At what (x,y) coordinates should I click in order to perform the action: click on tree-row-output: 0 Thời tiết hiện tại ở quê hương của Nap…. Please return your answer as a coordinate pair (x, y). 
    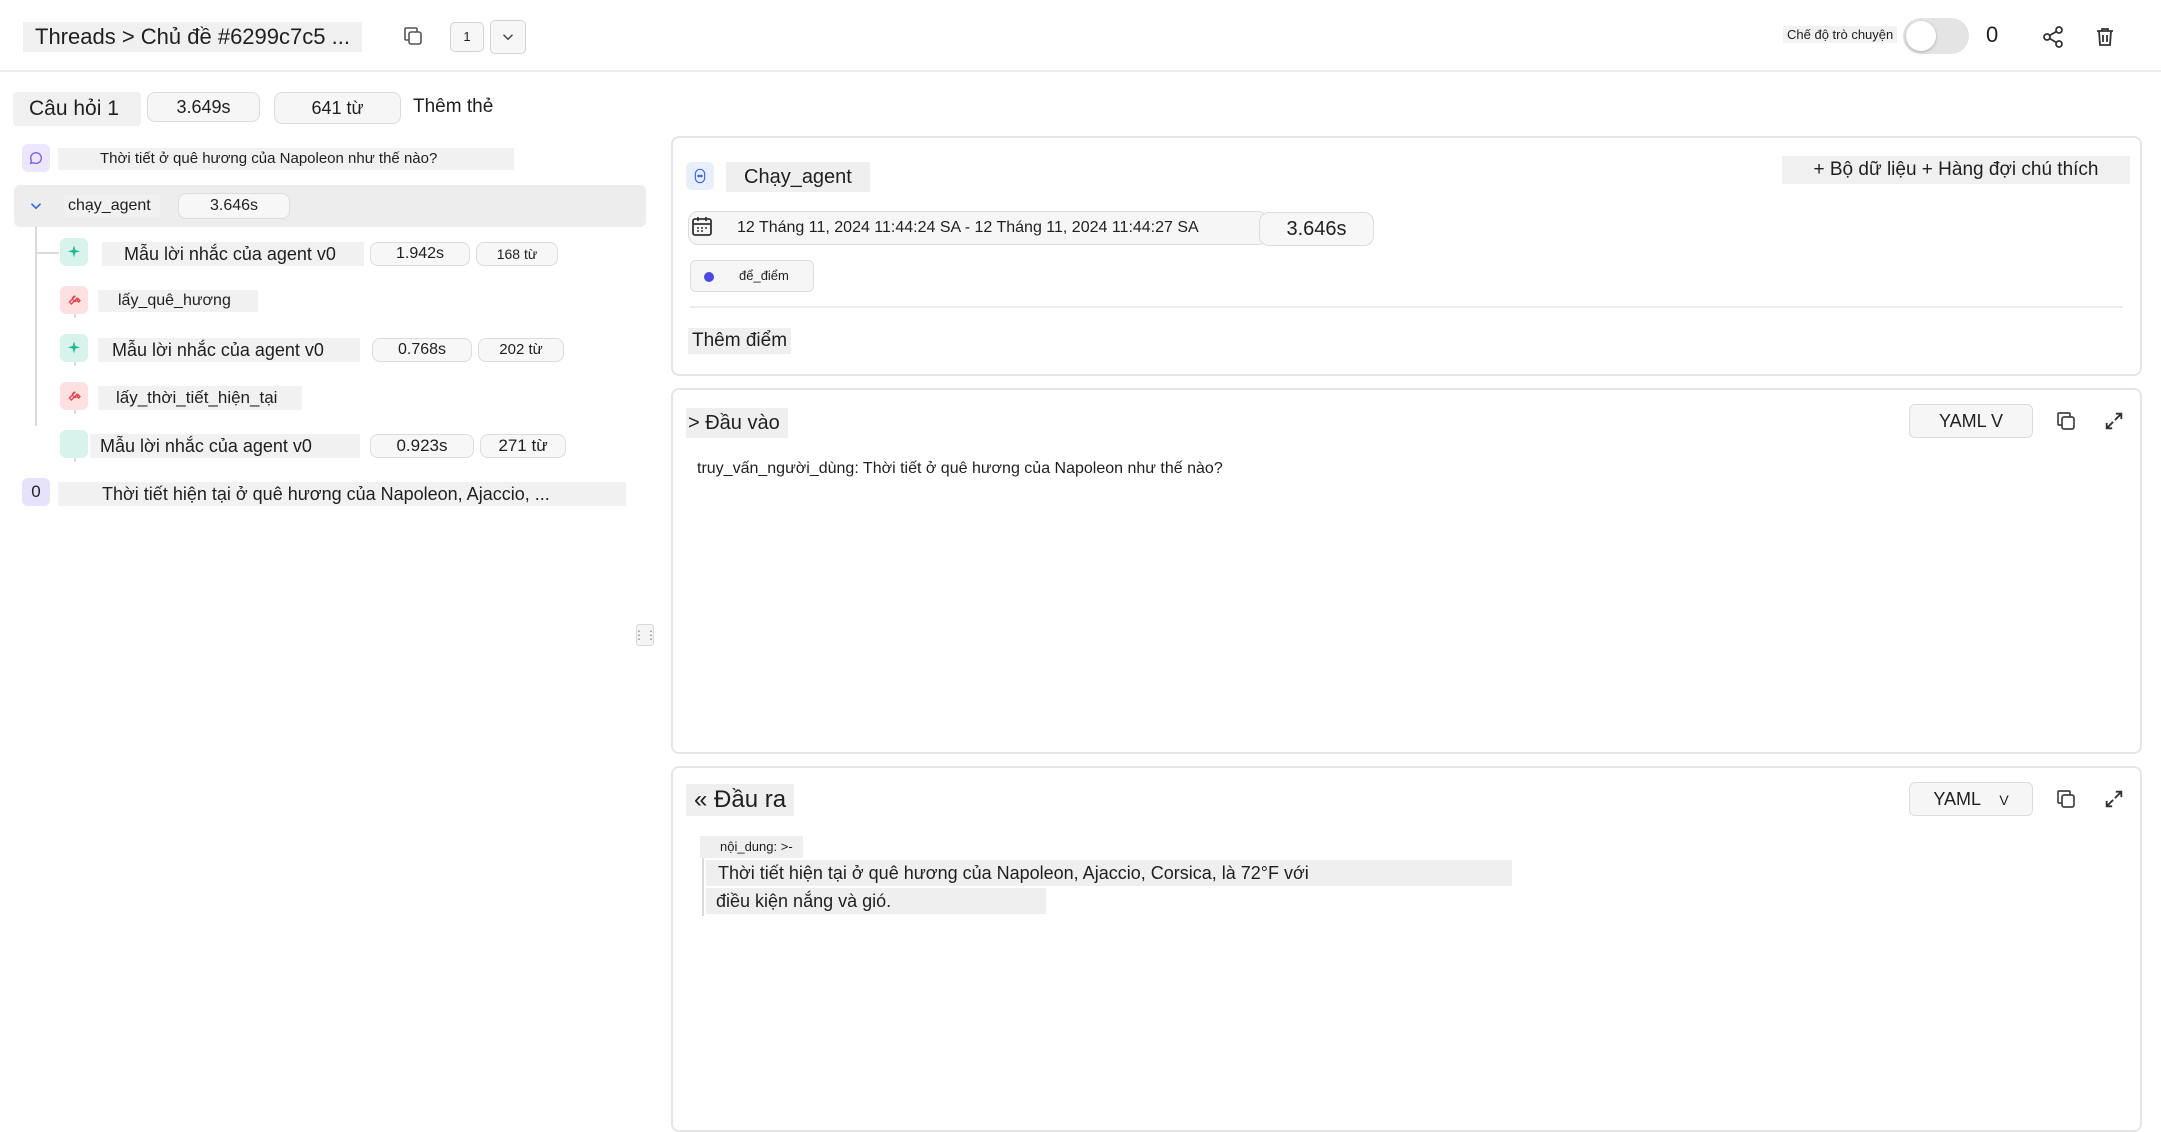
    Looking at the image, I should click on (337, 492).